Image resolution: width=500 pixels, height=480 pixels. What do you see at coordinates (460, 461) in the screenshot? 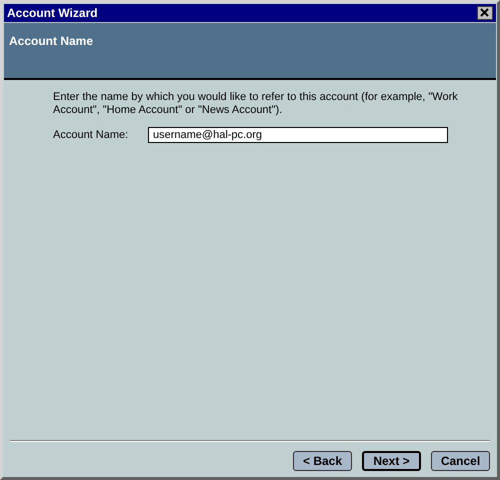
I see `wizard-button: Cancel` at bounding box center [460, 461].